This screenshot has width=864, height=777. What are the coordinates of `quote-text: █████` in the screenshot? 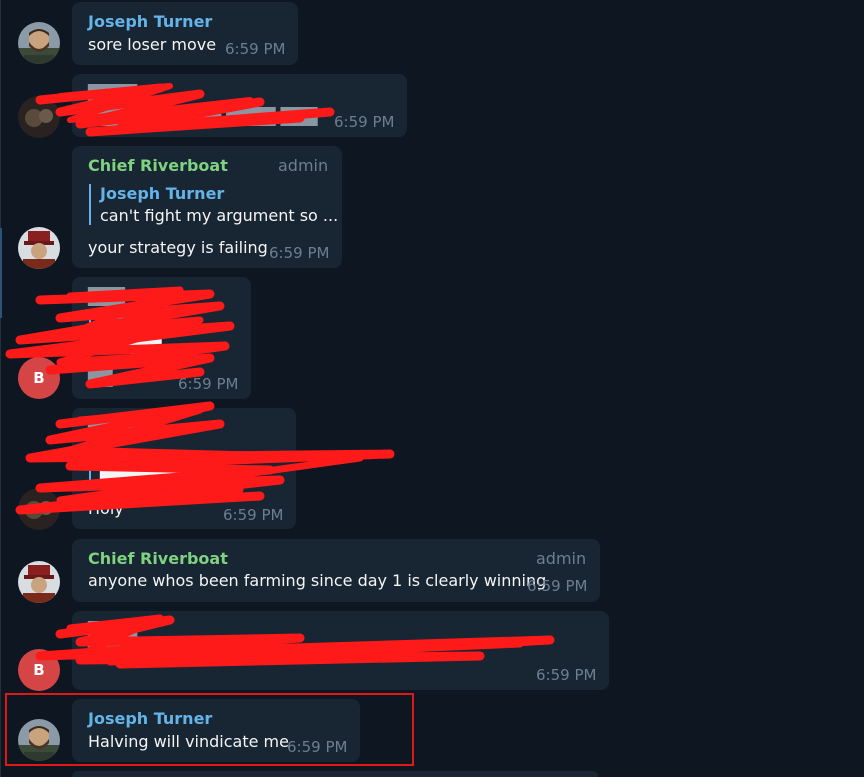 It's located at (131, 344).